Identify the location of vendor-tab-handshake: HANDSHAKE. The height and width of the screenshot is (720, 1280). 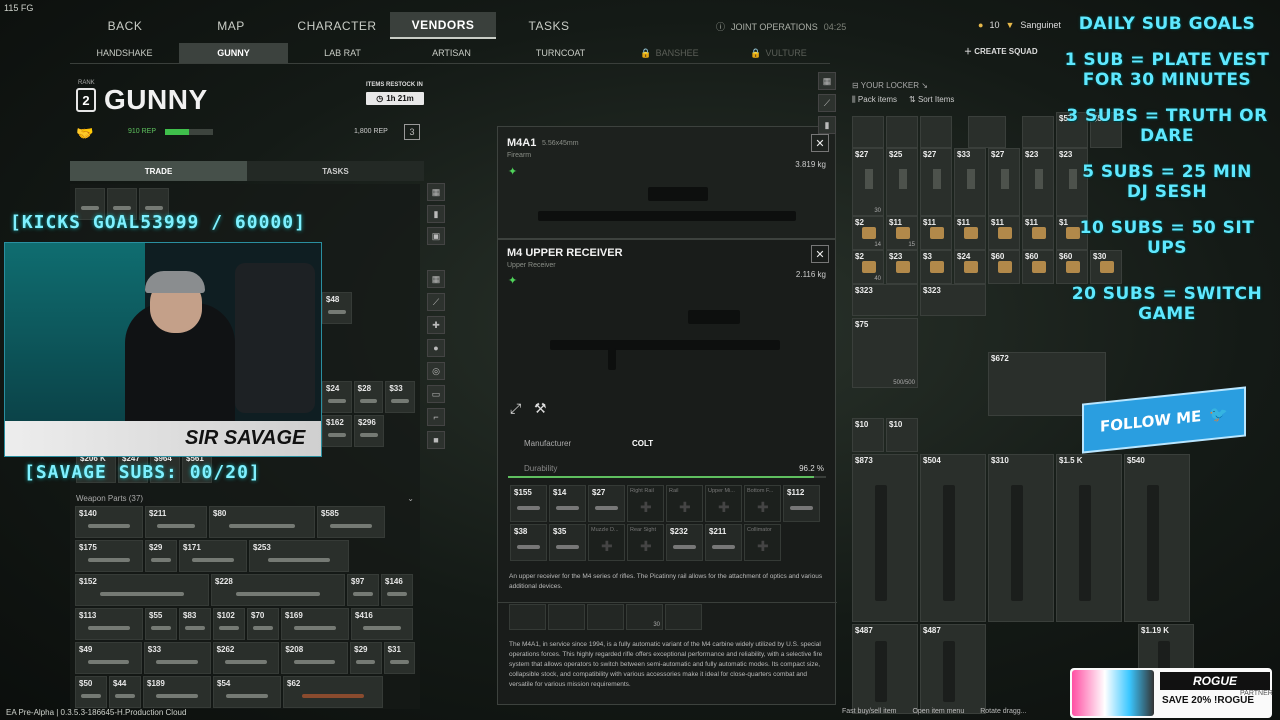
(124, 53).